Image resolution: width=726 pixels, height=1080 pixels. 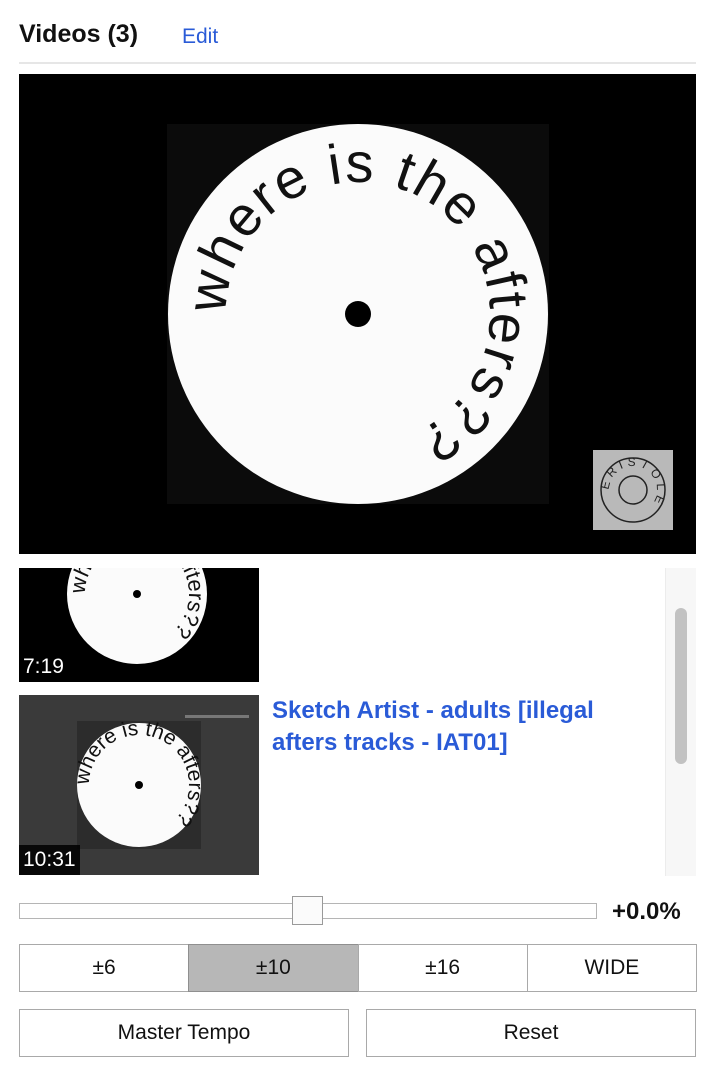 What do you see at coordinates (307, 910) in the screenshot?
I see `tempo-slider-handle` at bounding box center [307, 910].